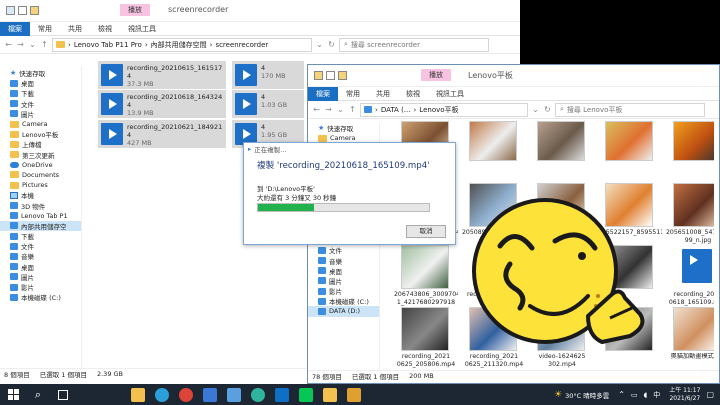 Image resolution: width=720 pixels, height=405 pixels. What do you see at coordinates (260, 11) in the screenshot?
I see `title-bar: 播放 screenrecorder` at bounding box center [260, 11].